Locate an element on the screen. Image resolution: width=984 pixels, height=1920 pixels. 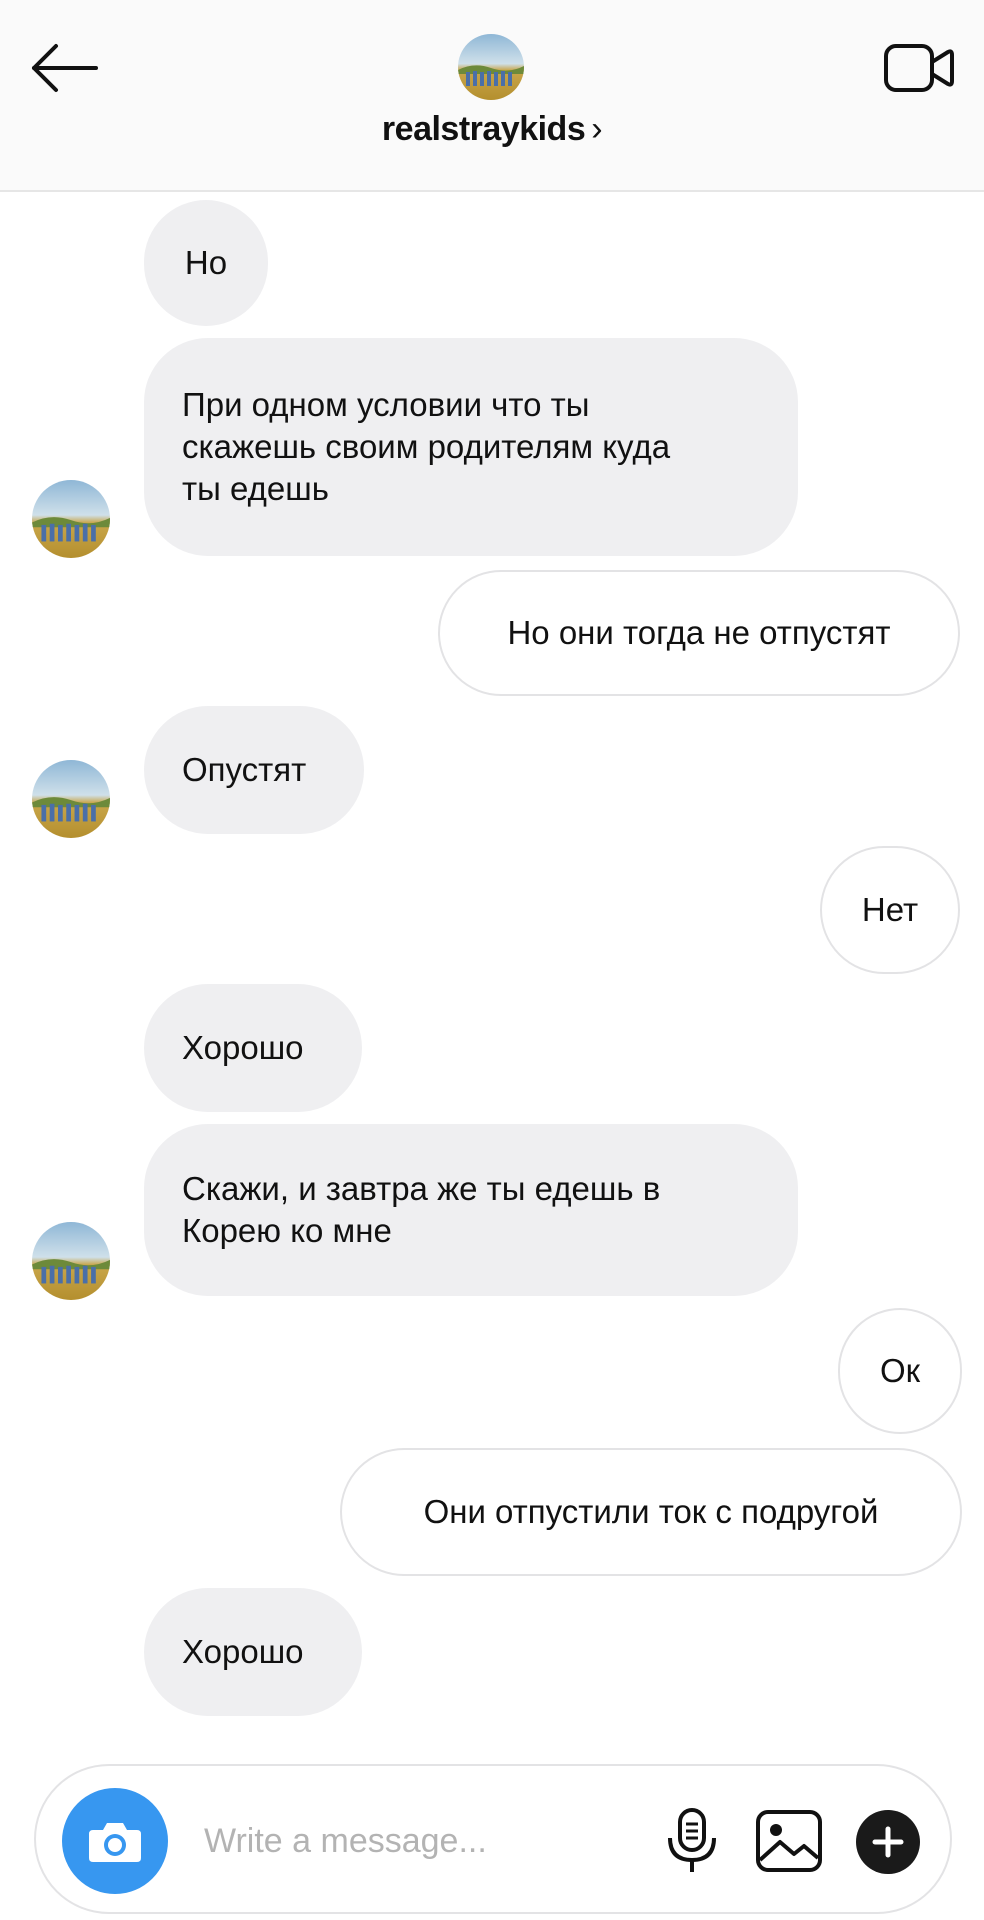
arrow-left-icon is located at coordinates (65, 68).